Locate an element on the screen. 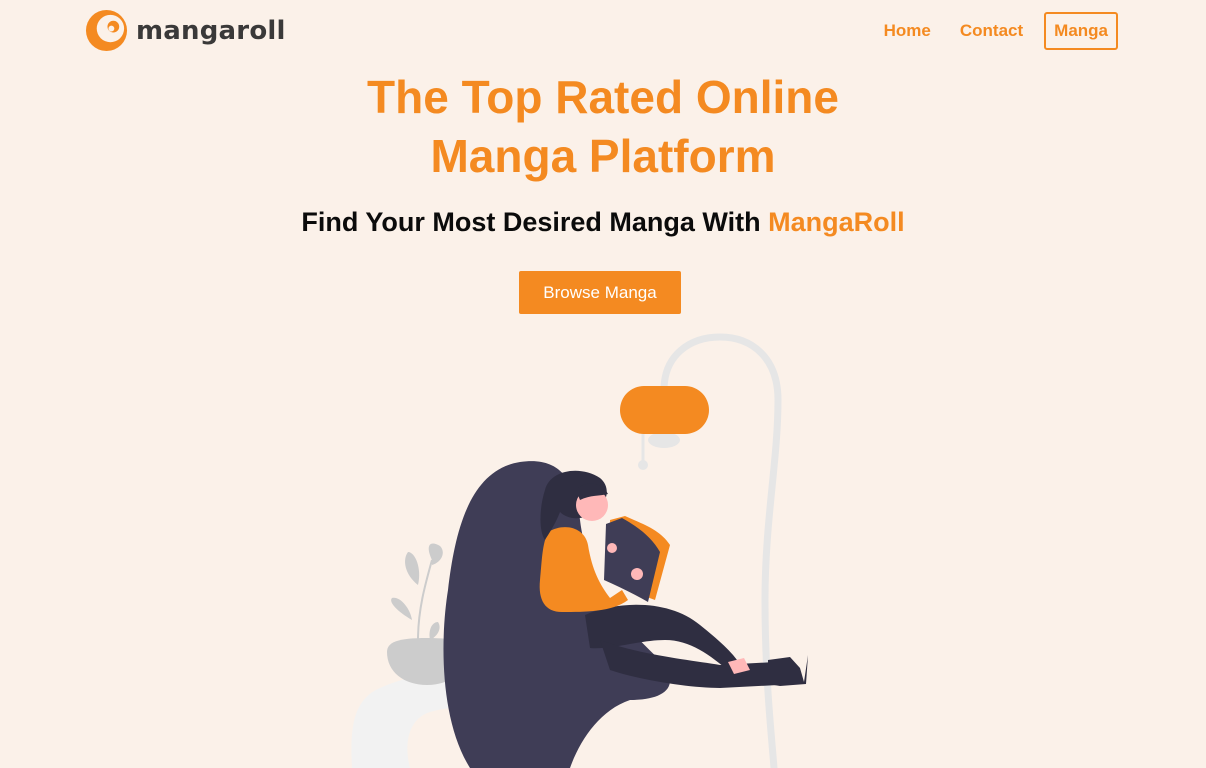 The image size is (1206, 768). site-logo: mangaroll is located at coordinates (185, 30).